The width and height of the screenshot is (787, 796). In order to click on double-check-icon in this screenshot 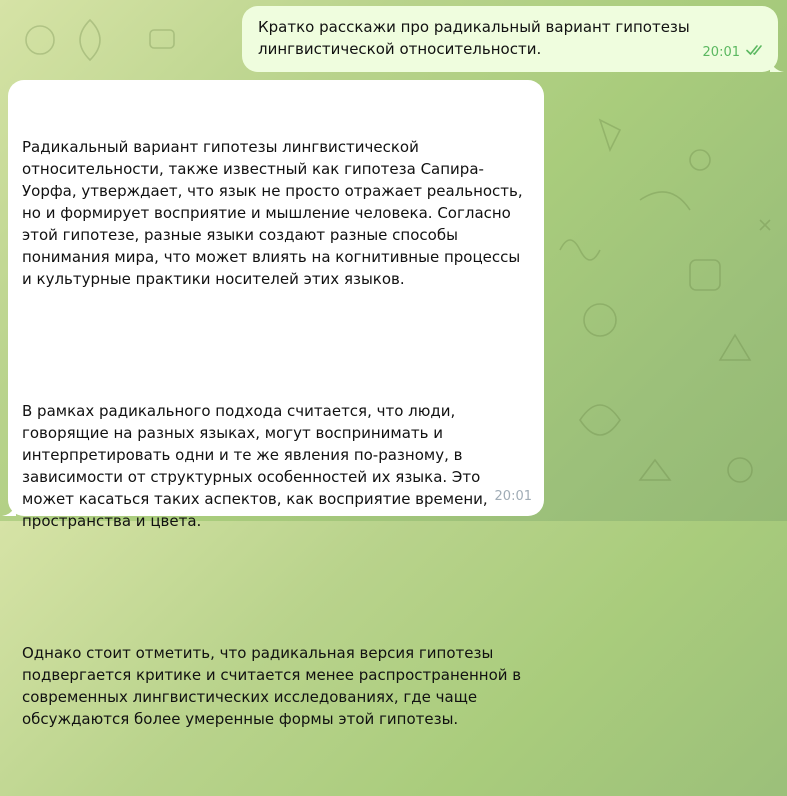, I will do `click(756, 53)`.